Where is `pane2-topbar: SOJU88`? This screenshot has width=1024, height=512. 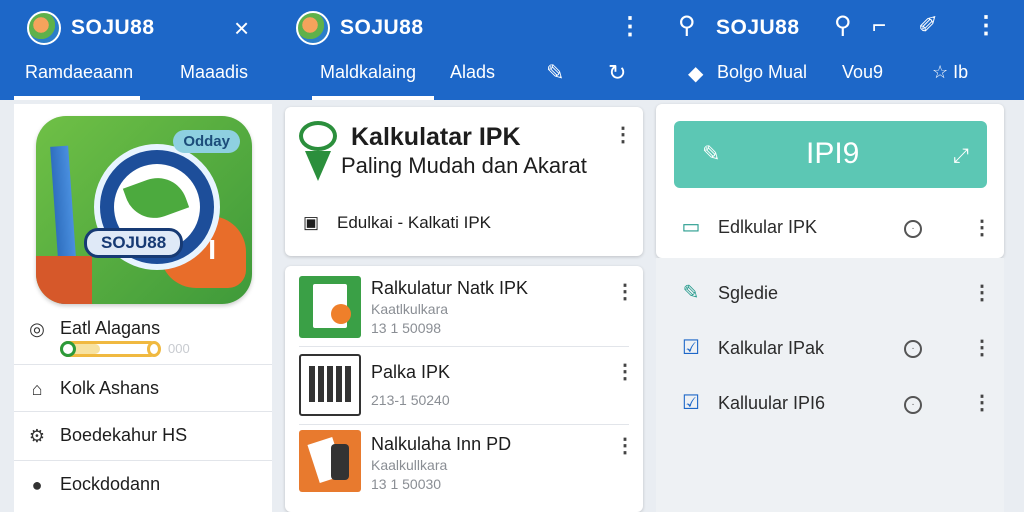
pane2-topbar: SOJU88 is located at coordinates (360, 28).